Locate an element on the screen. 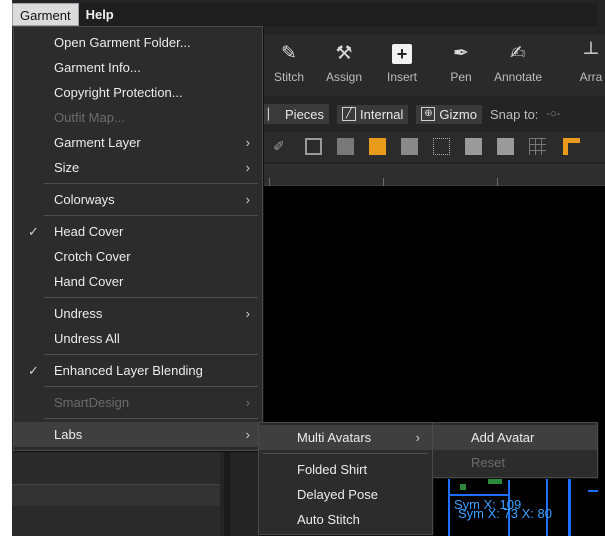 This screenshot has height=536, width=605. list-item is located at coordinates (116, 495).